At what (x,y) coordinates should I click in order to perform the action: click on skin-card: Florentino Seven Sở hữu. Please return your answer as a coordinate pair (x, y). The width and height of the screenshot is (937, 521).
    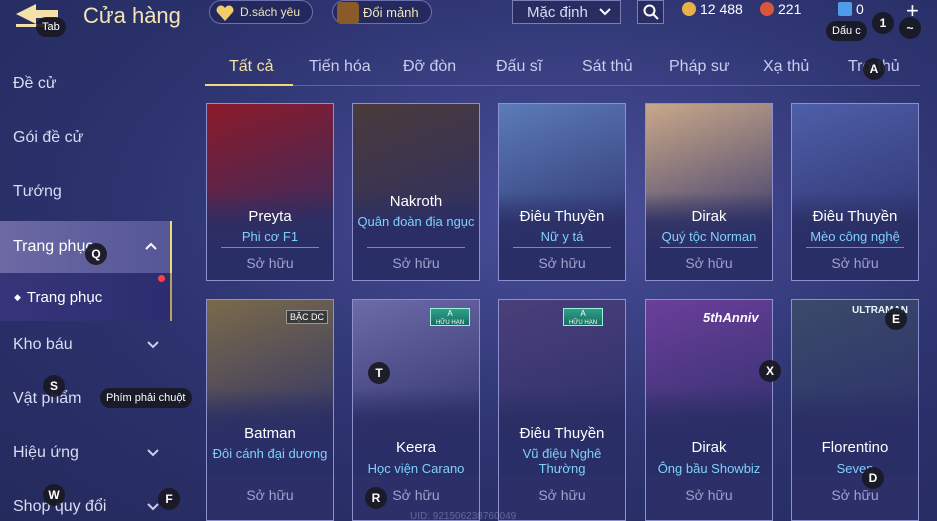
    Looking at the image, I should click on (855, 410).